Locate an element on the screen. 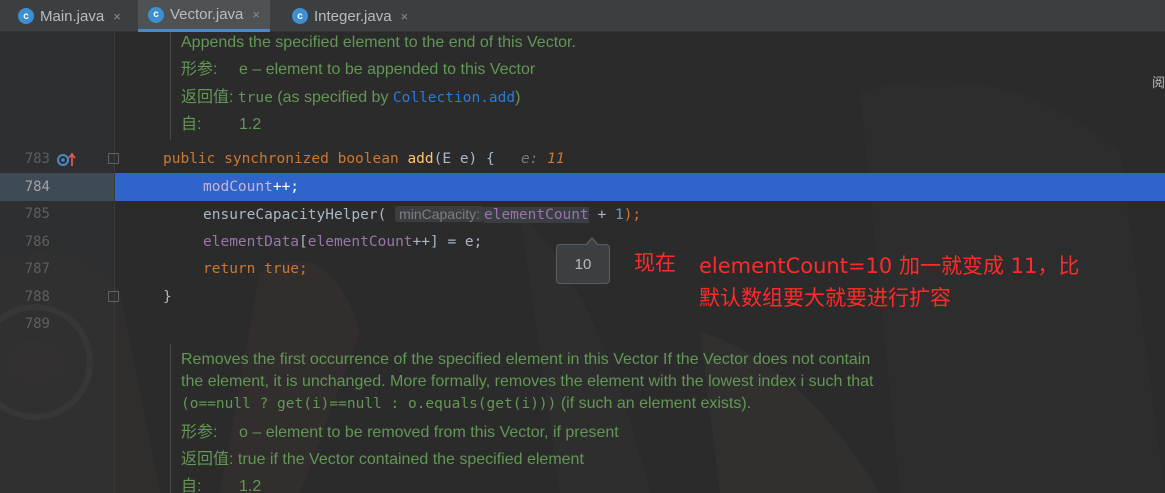  reader-mode-label: 阅 is located at coordinates (1158, 81).